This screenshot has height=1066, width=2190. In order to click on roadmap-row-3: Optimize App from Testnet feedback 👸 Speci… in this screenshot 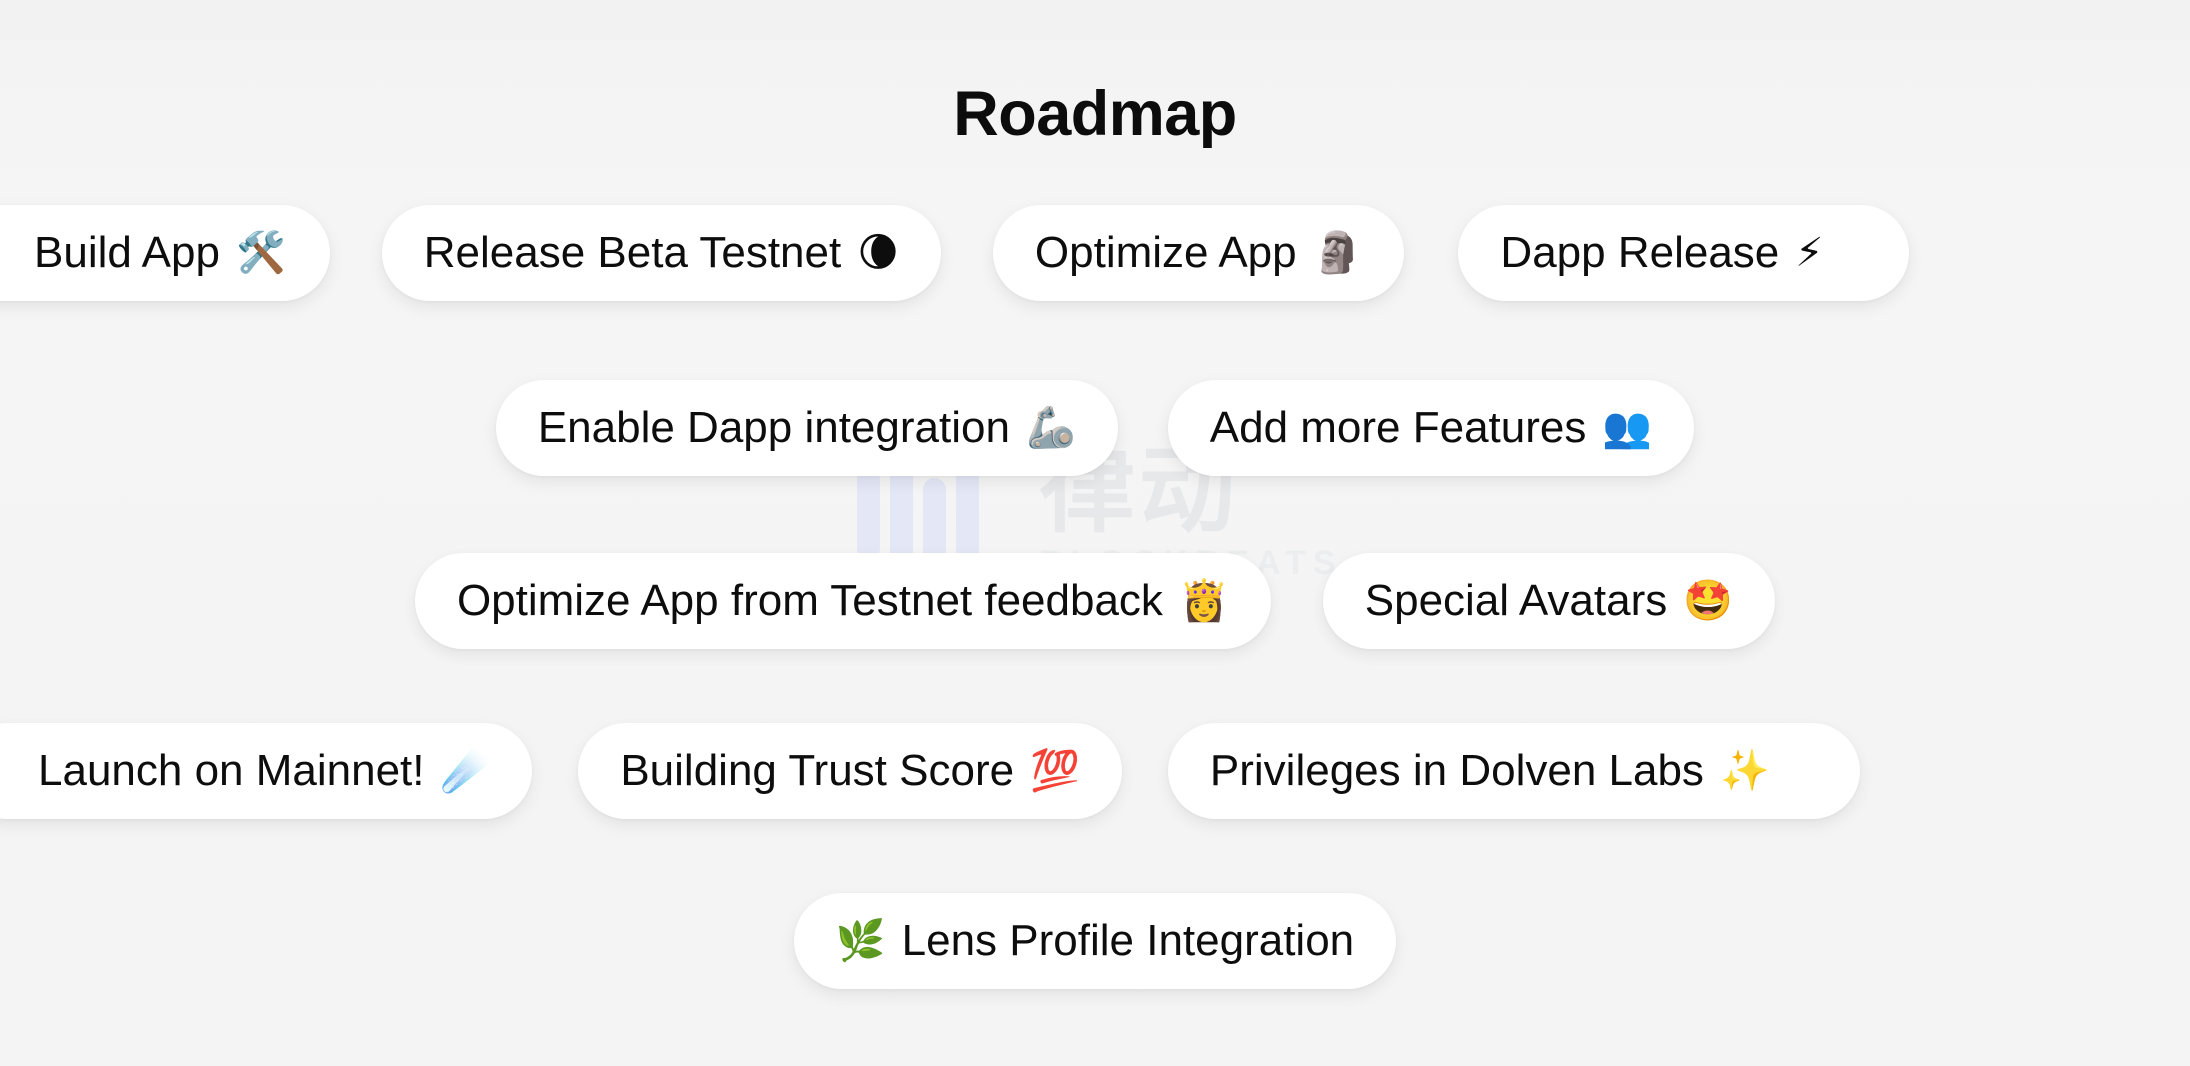, I will do `click(1095, 601)`.